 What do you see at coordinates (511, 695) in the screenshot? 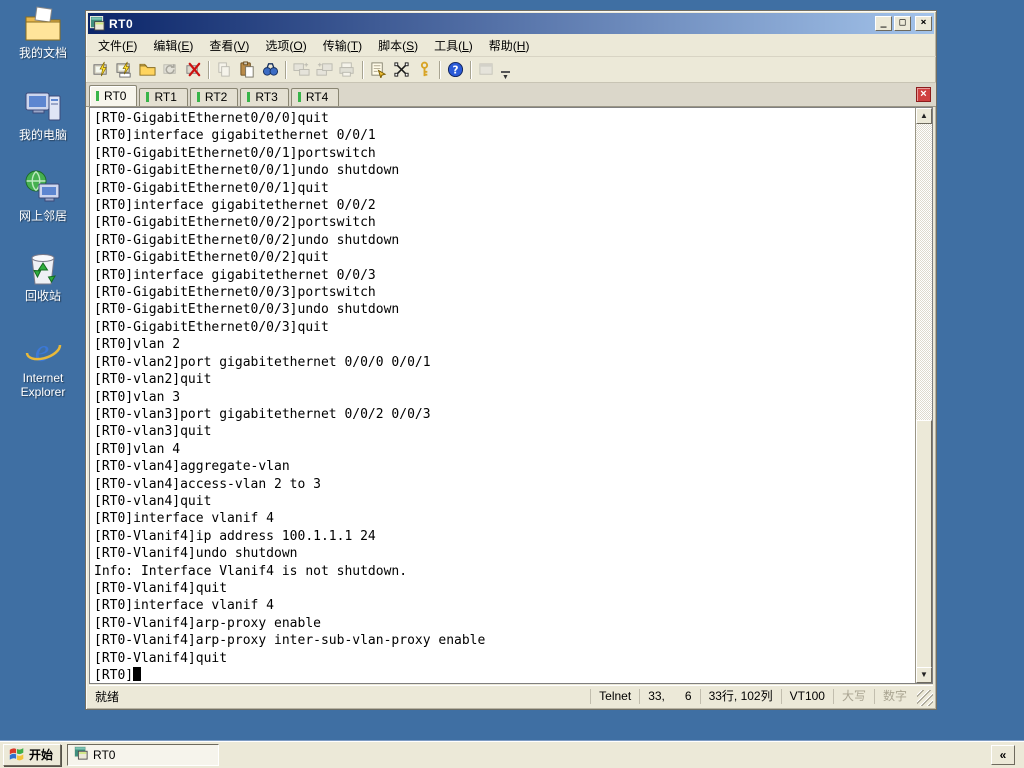
I see `status-bar: 就绪 Telnet 33, 6 33行, 102列 VT100 大写 数字` at bounding box center [511, 695].